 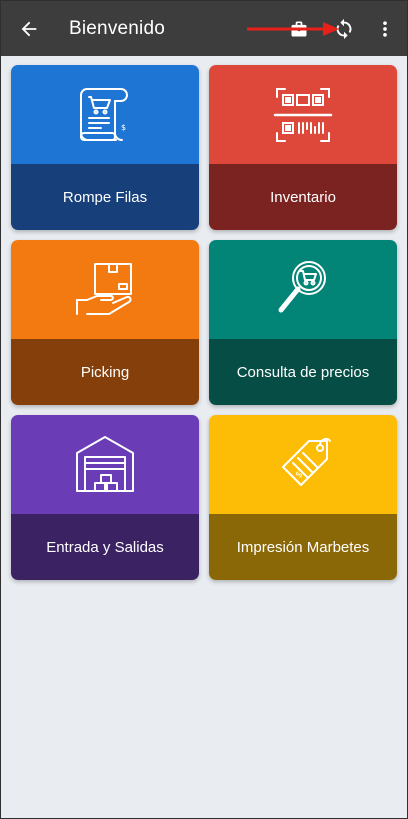 I want to click on tile-label: Entrada y Salidas, so click(x=105, y=547).